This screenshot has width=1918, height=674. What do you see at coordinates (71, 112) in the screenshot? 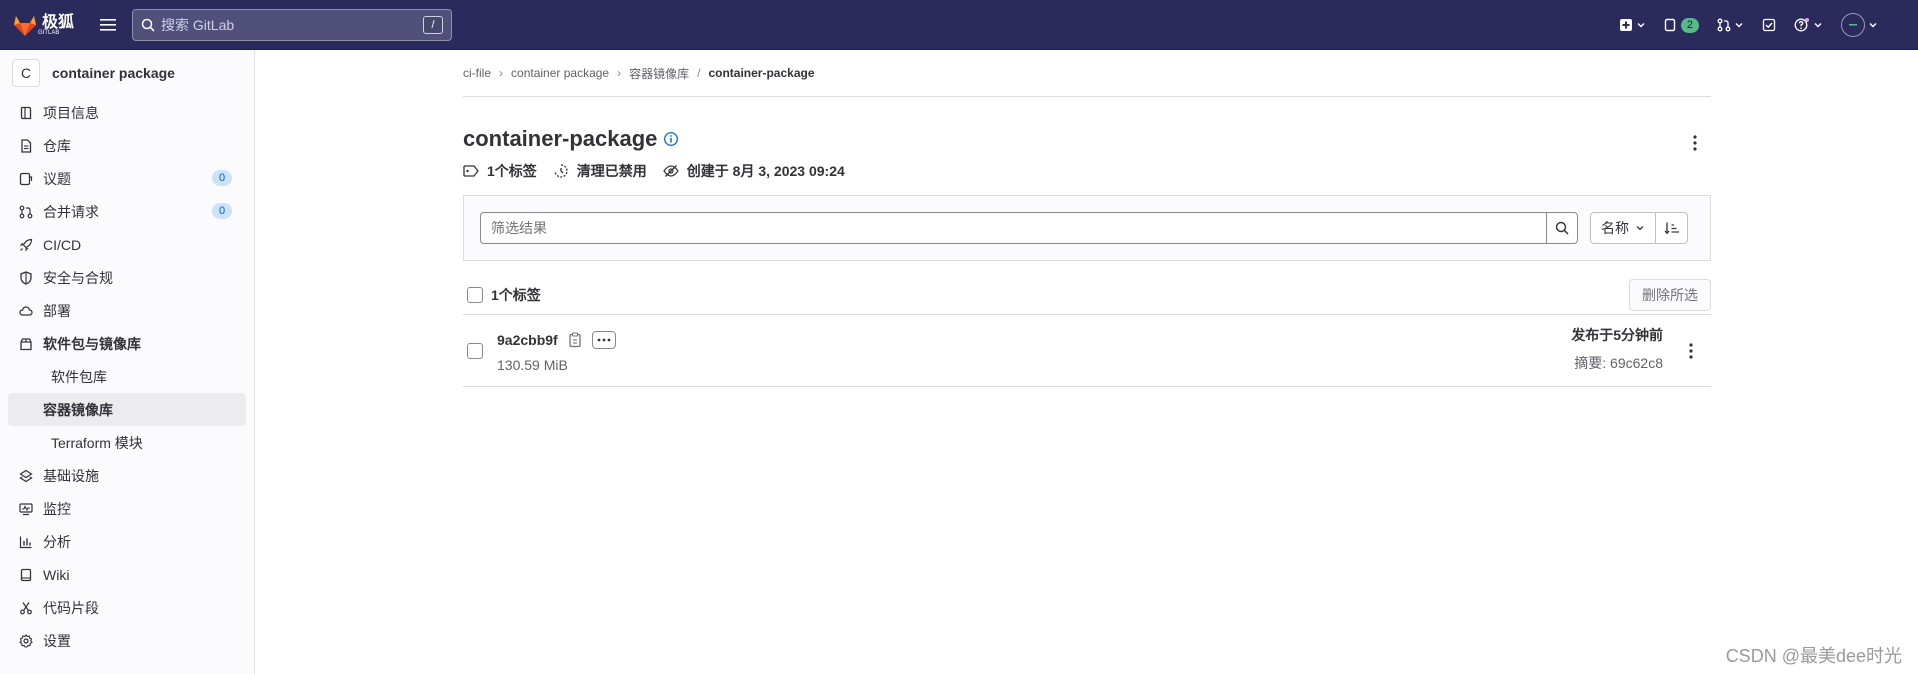
I see `sidebar-item-label: 项目信息` at bounding box center [71, 112].